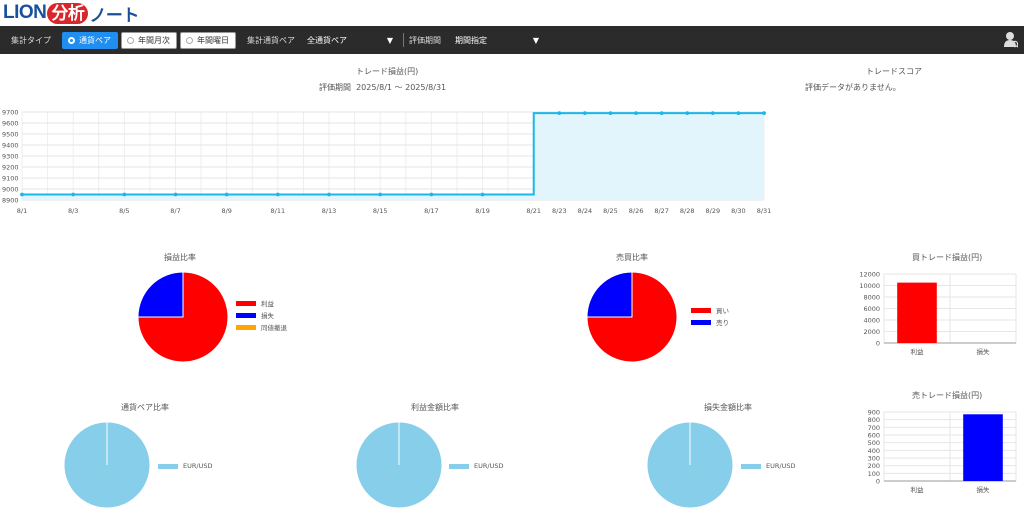 Image resolution: width=1024 pixels, height=510 pixels. Describe the element at coordinates (559, 211) in the screenshot. I see `x-tick-label: 8/23` at that location.